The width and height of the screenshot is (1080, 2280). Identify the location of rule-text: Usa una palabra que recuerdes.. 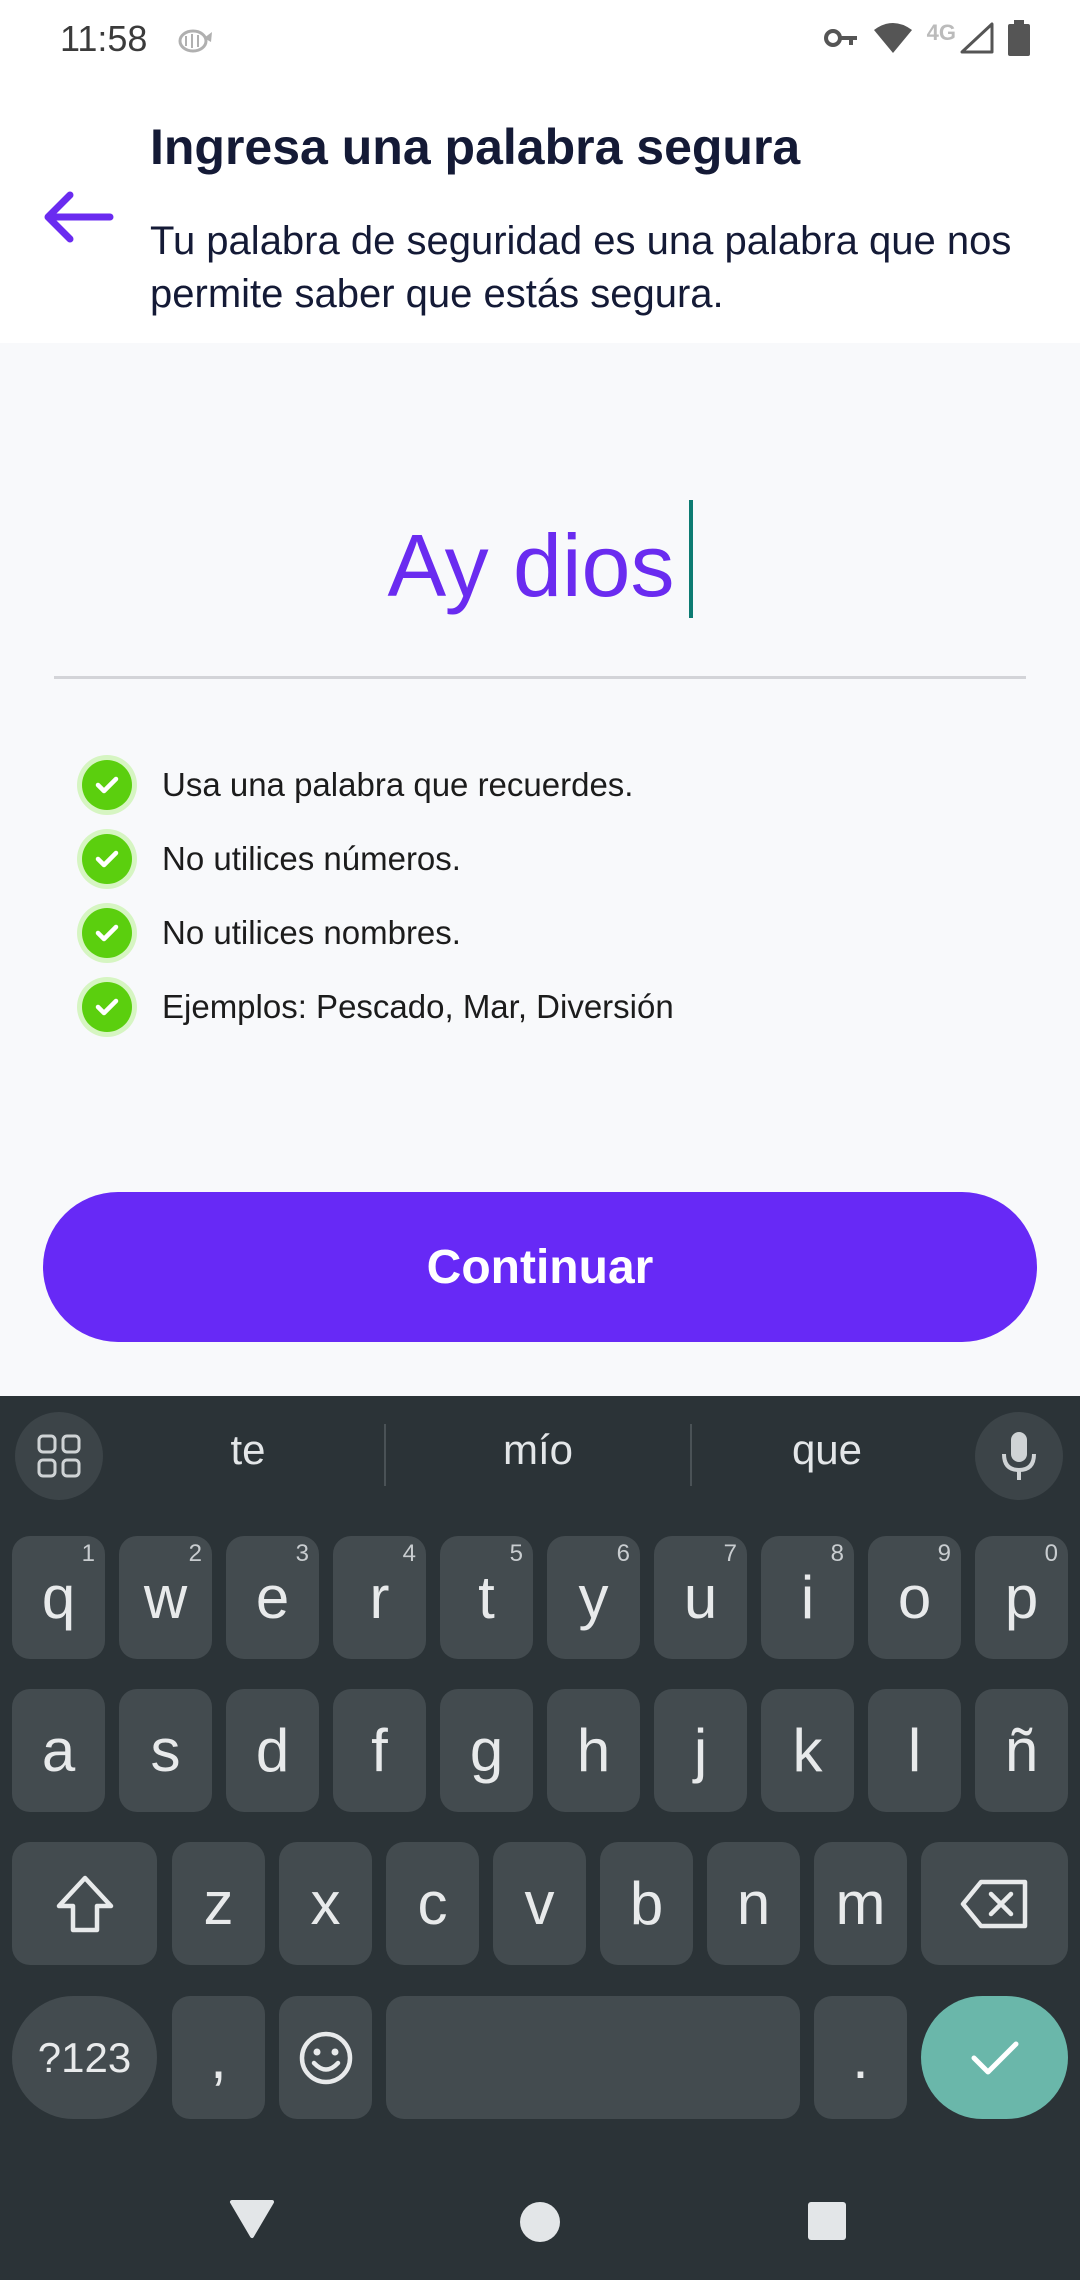
(398, 784).